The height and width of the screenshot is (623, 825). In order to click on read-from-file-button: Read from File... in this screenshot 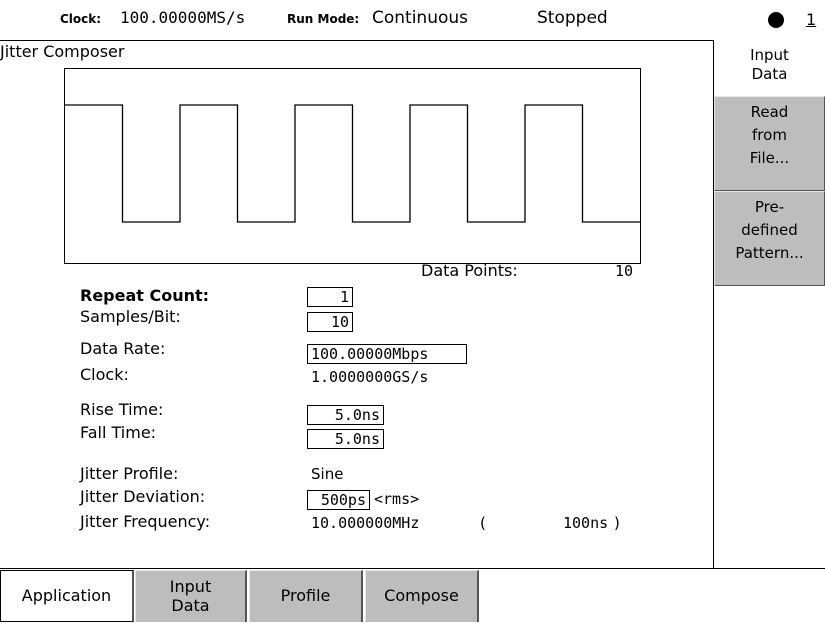, I will do `click(769, 143)`.